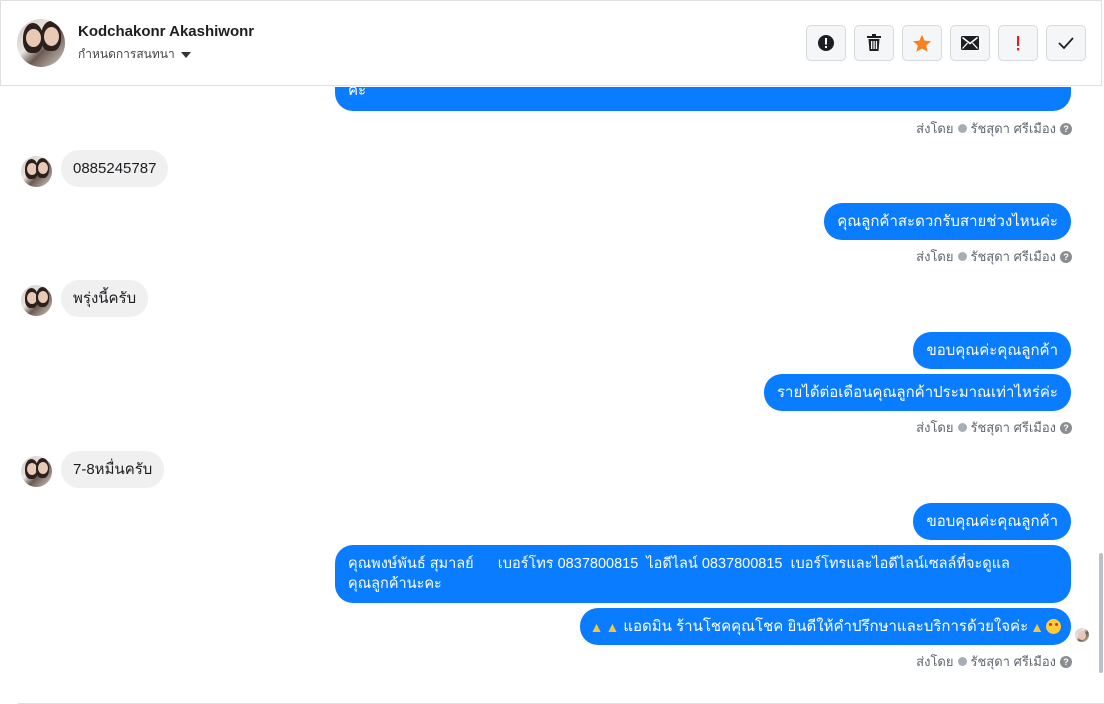 This screenshot has width=1104, height=704. I want to click on envelope-icon, so click(970, 43).